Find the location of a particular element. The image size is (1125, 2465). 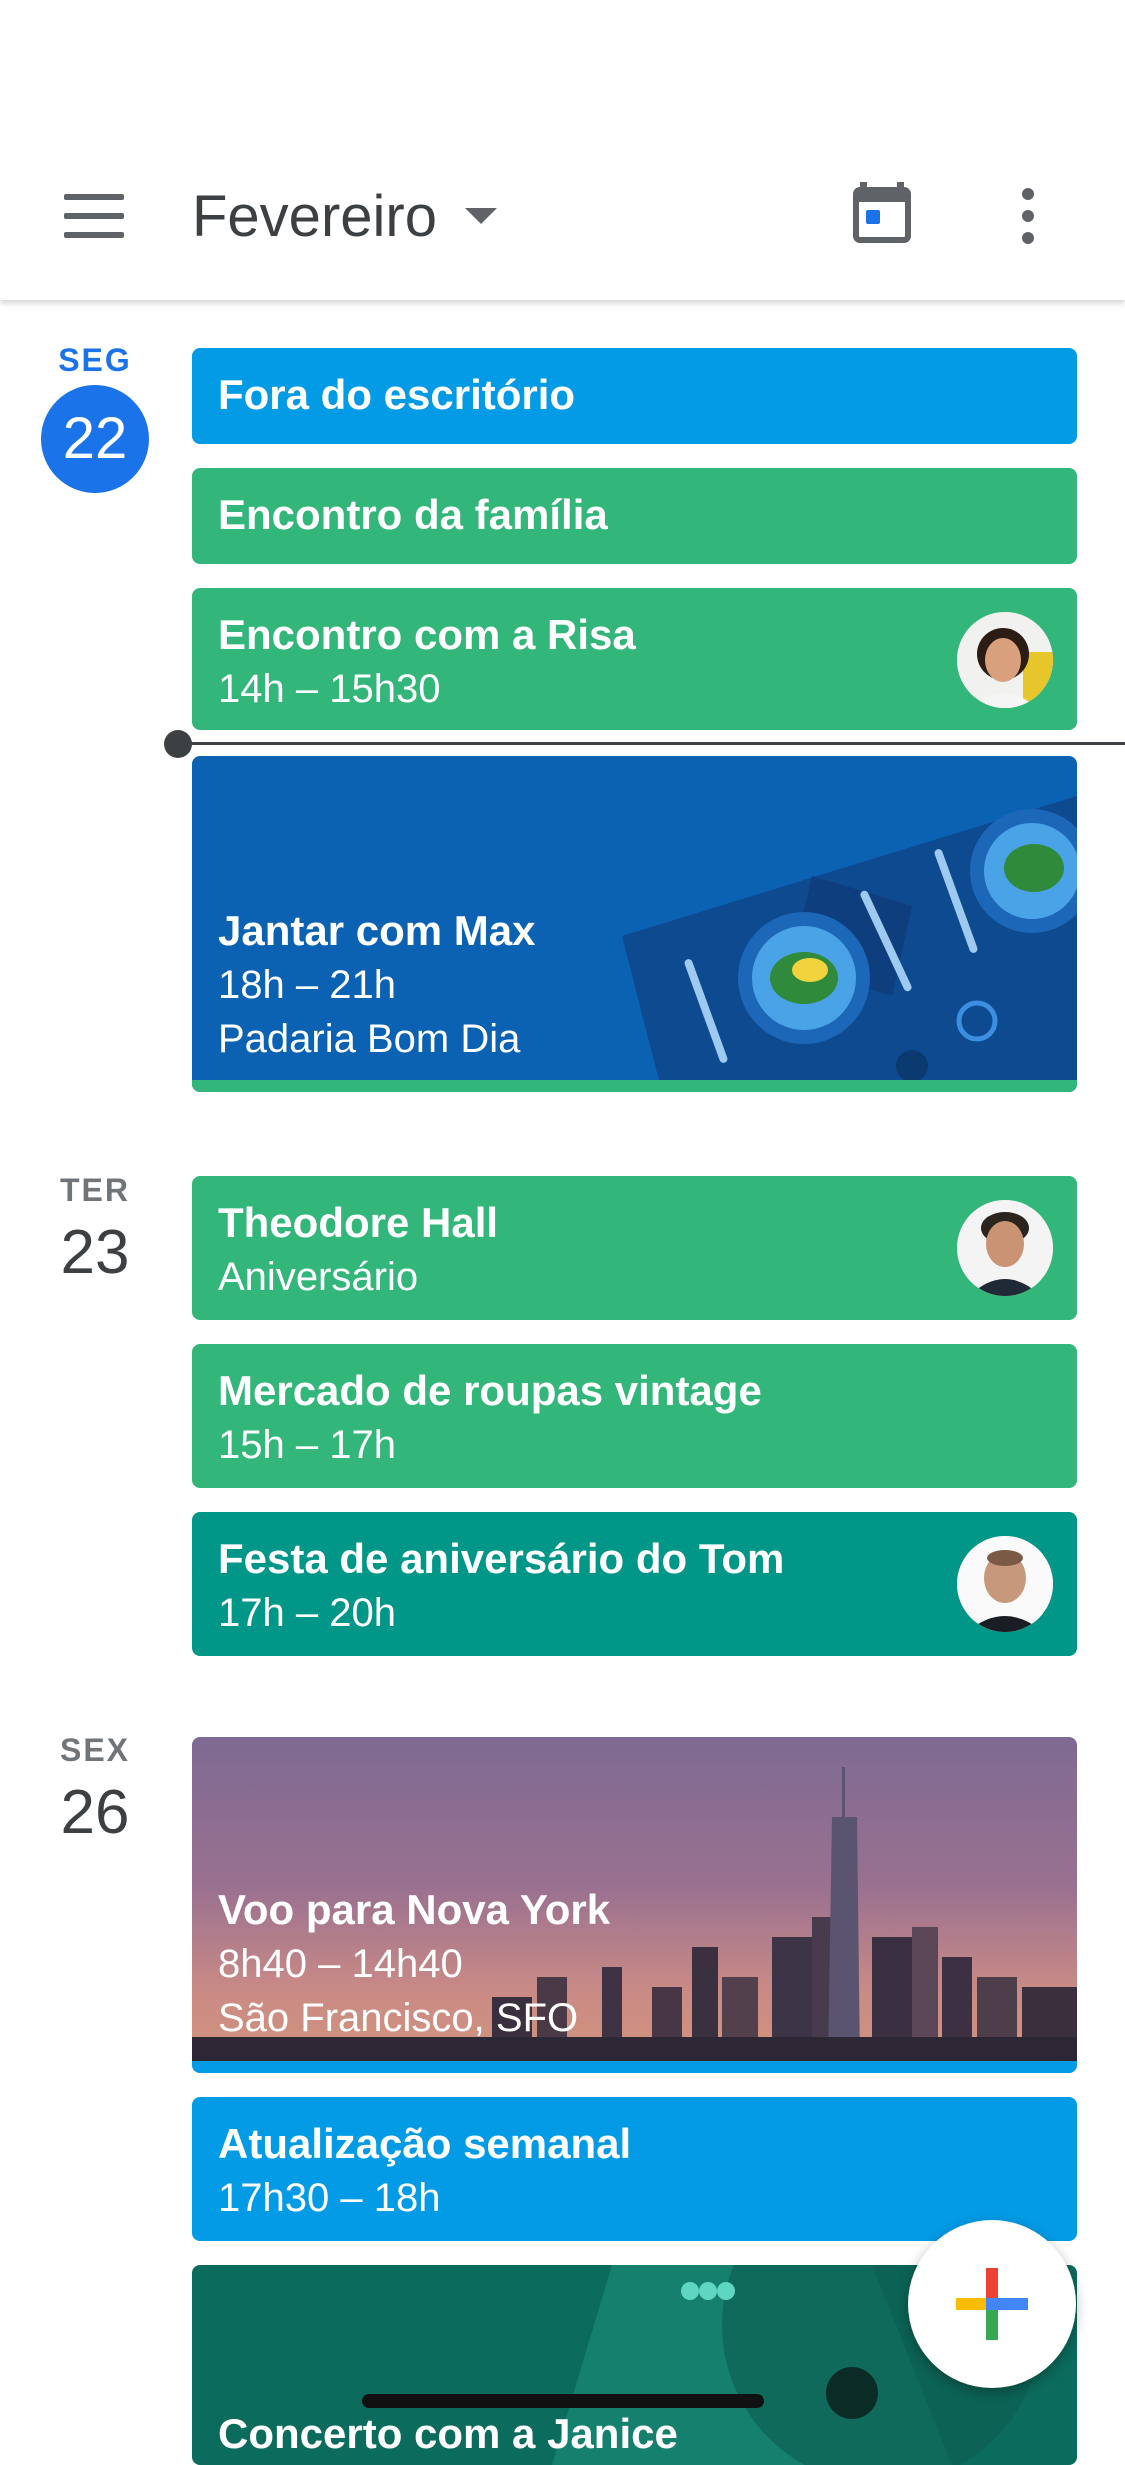

event-title: Voo para Nova York is located at coordinates (414, 1909).